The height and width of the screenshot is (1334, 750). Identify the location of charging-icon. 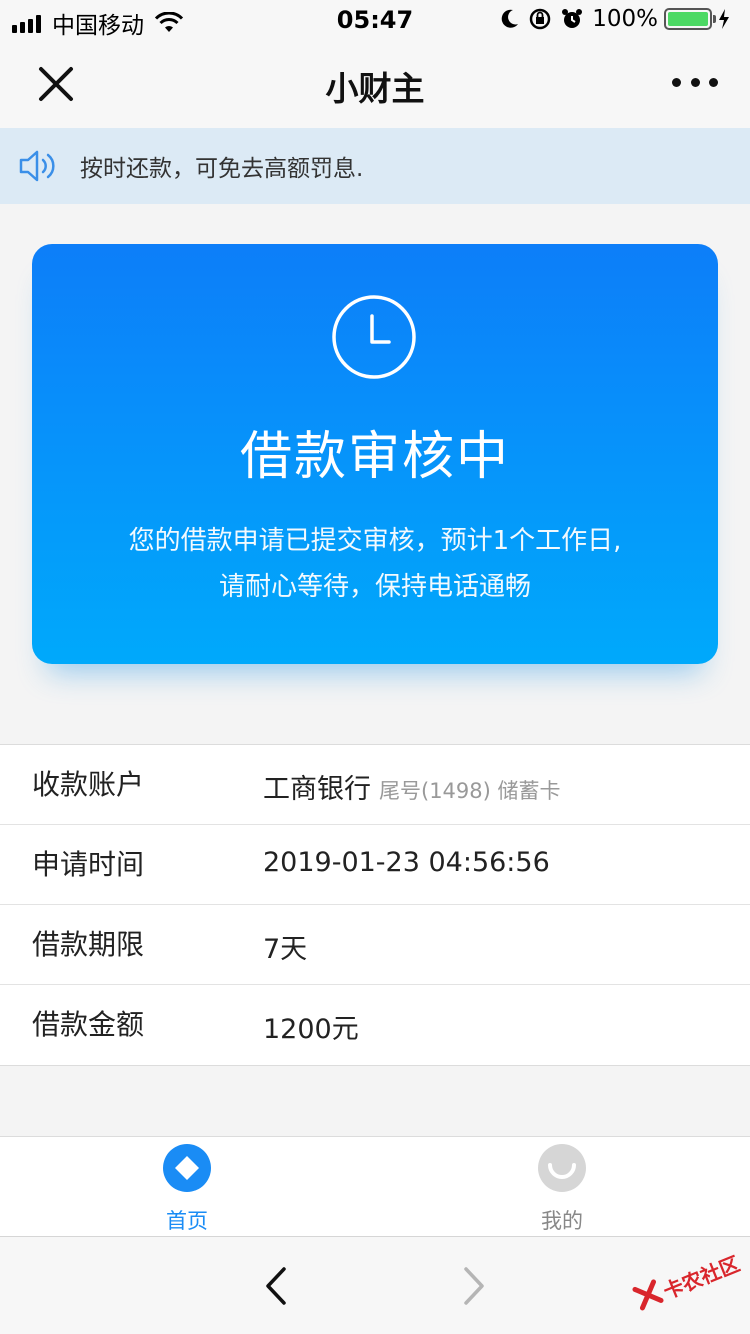
(724, 19).